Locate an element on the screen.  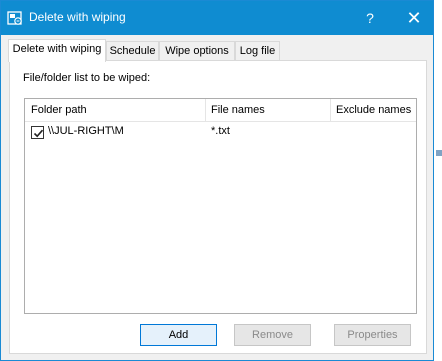
column-header-file-names: File names is located at coordinates (267, 110).